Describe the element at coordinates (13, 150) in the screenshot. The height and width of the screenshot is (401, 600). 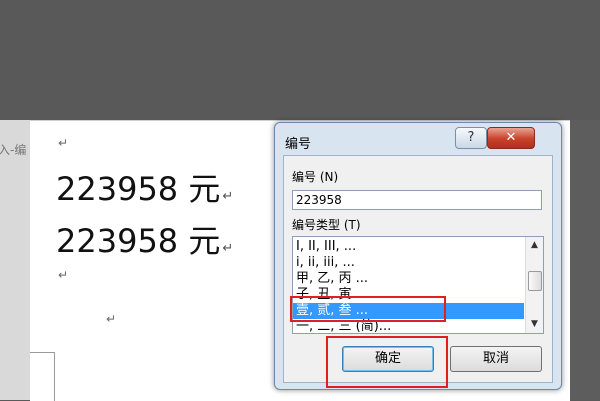
I see `left-panel-label: 入-编` at that location.